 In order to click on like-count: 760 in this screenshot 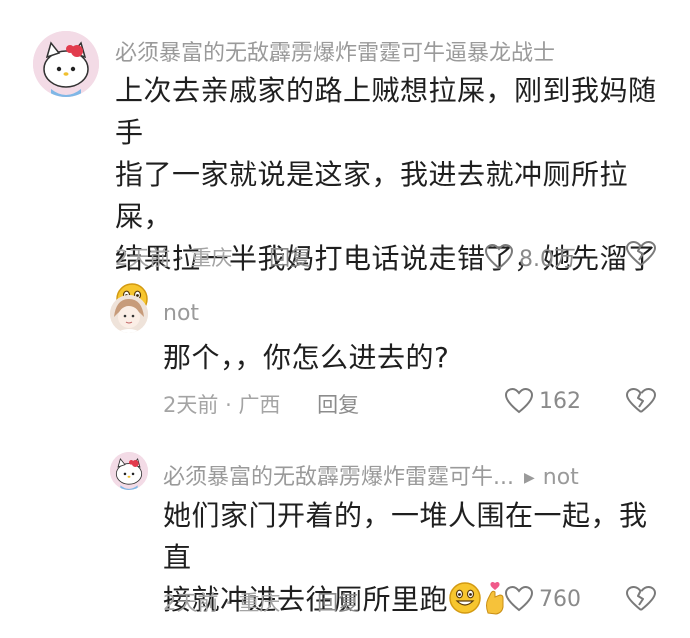, I will do `click(560, 599)`.